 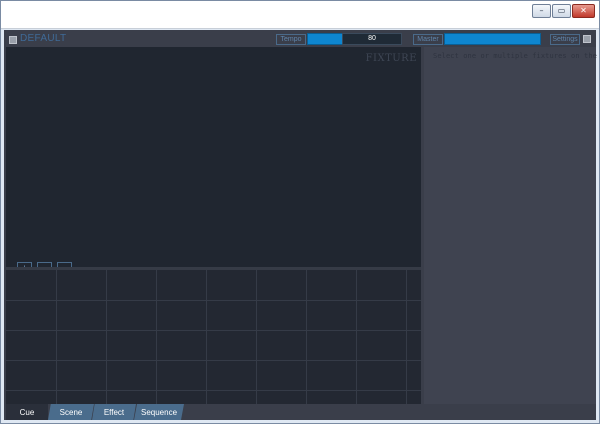 What do you see at coordinates (300, 15) in the screenshot?
I see `title-bar: – ▭ ✕` at bounding box center [300, 15].